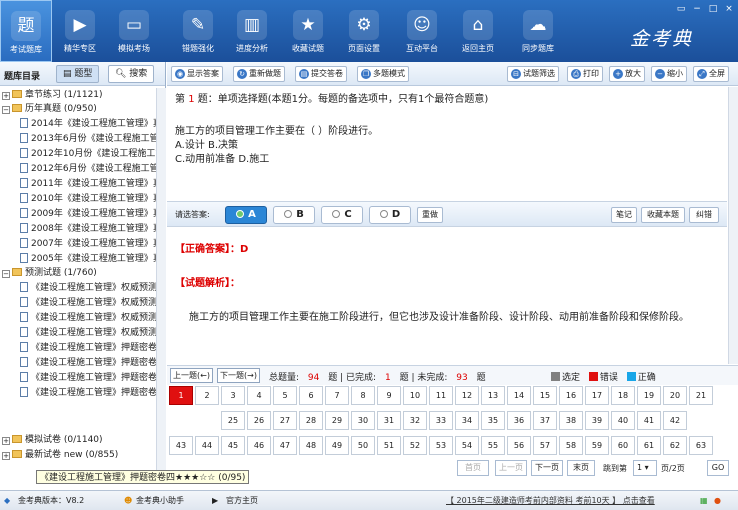 The width and height of the screenshot is (738, 510). What do you see at coordinates (571, 445) in the screenshot?
I see `question-cell: 58` at bounding box center [571, 445].